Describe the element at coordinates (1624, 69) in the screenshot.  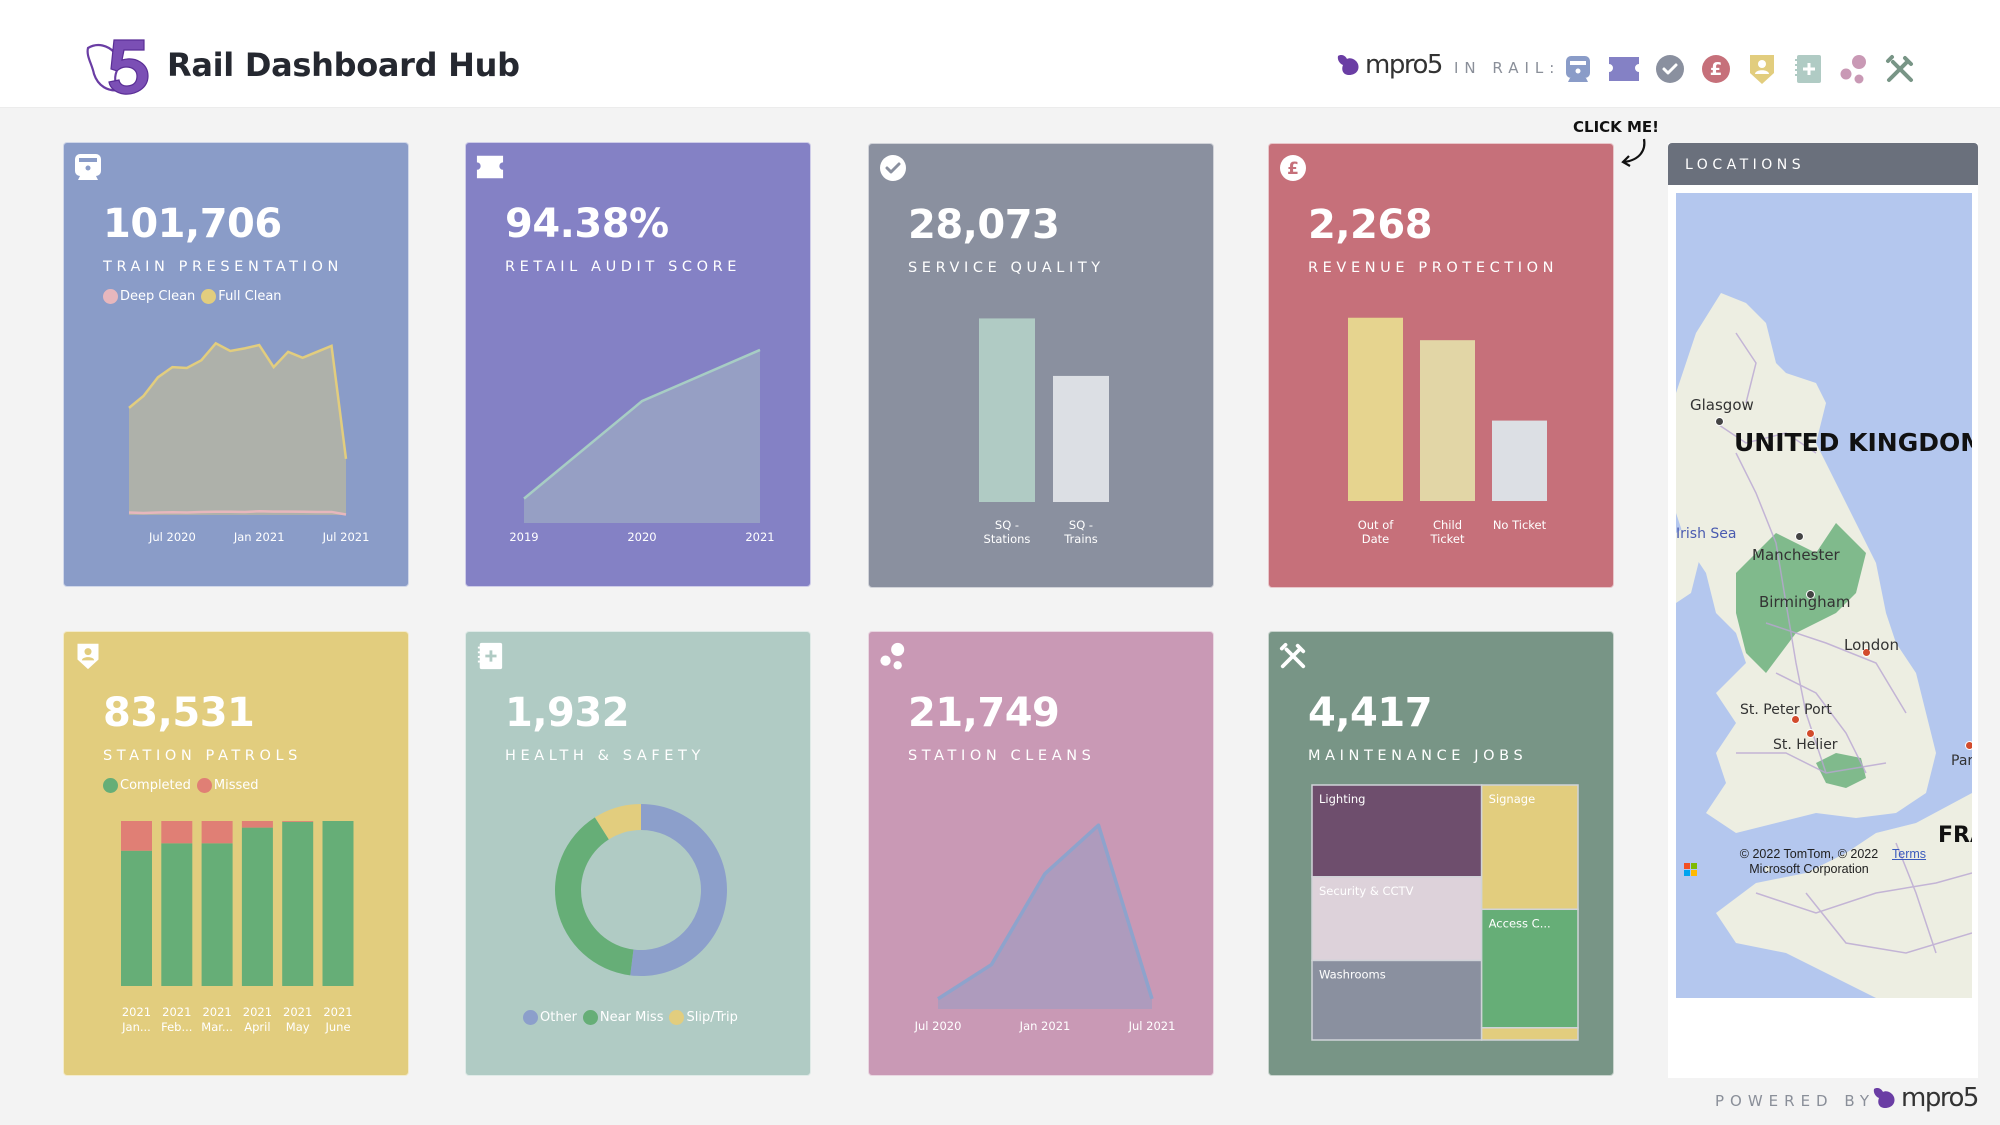
I see `ticket-icon` at that location.